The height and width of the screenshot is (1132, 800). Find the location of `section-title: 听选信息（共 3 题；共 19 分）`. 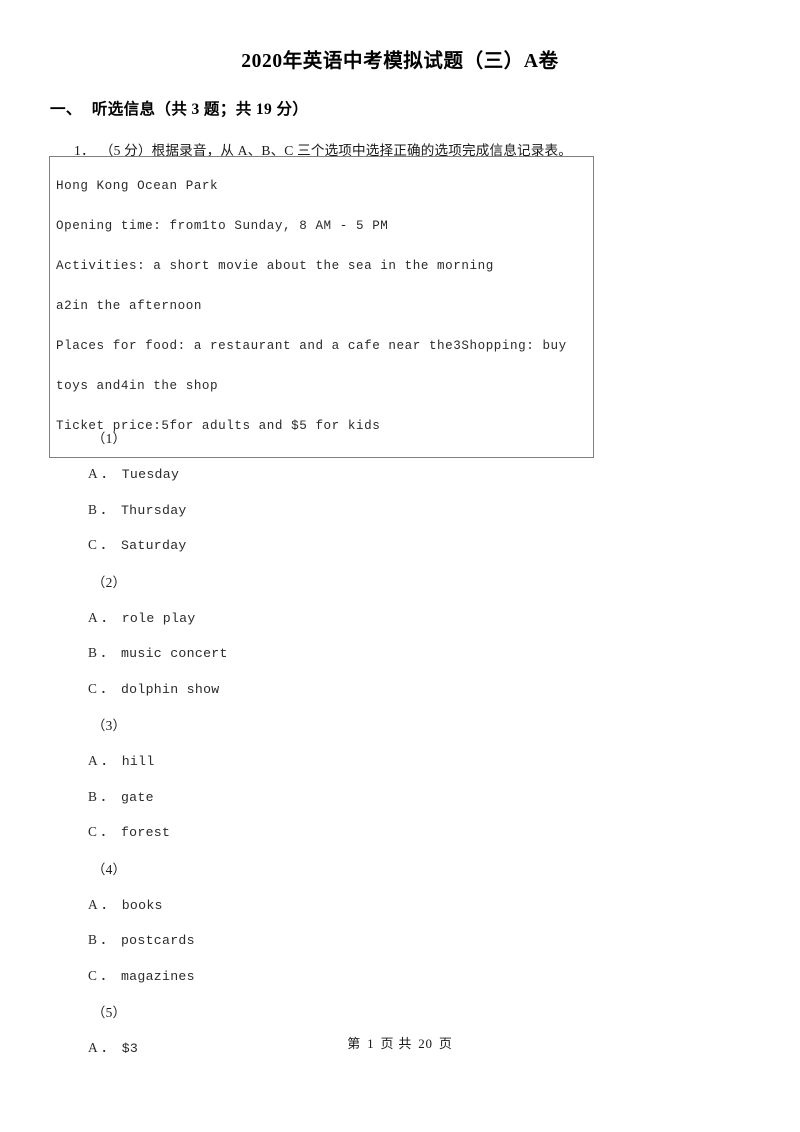

section-title: 听选信息（共 3 题；共 19 分） is located at coordinates (200, 109).